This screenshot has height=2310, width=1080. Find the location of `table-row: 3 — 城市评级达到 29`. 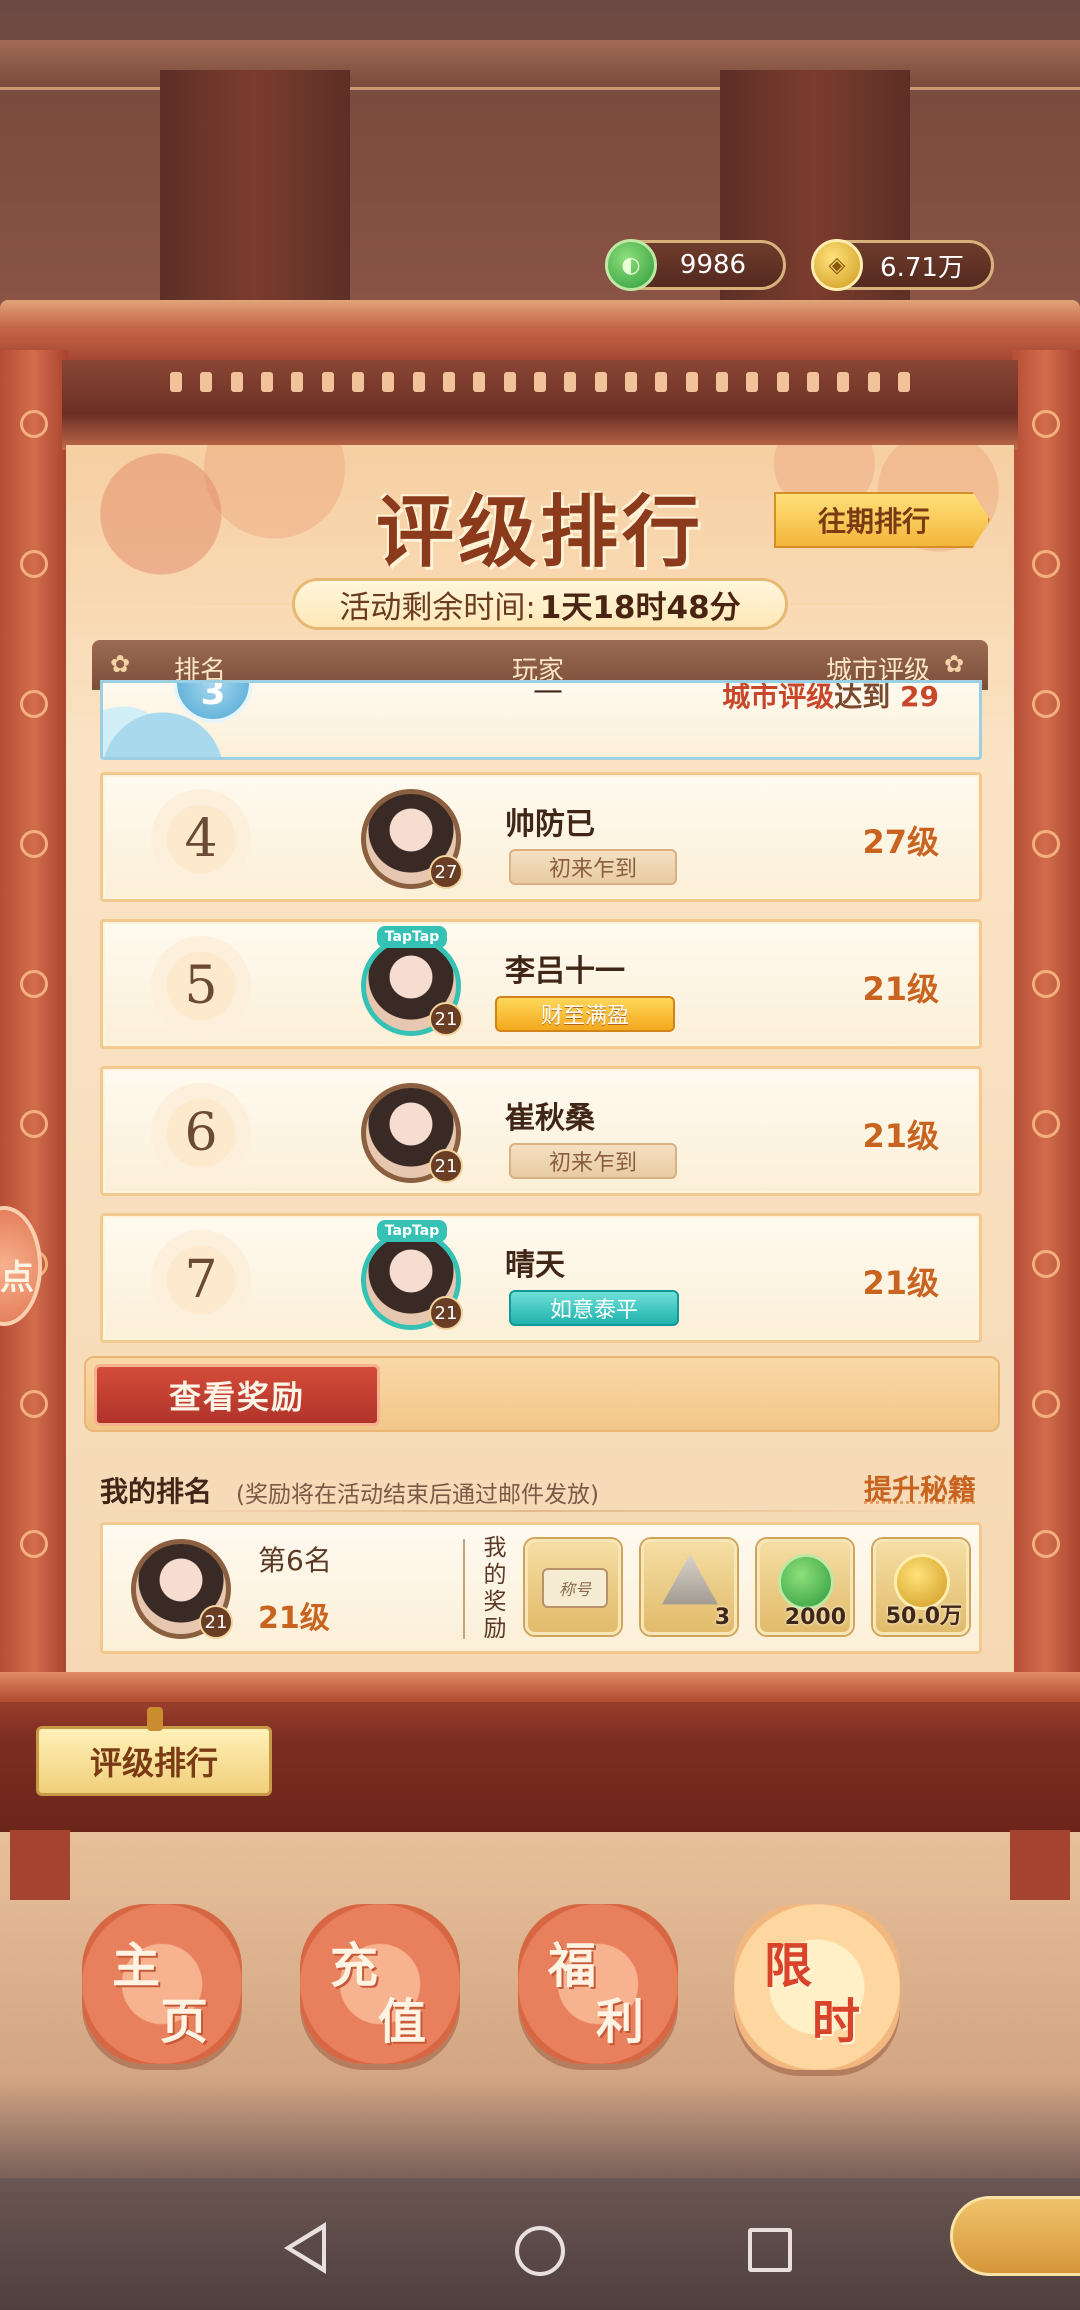

table-row: 3 — 城市评级达到 29 is located at coordinates (541, 720).